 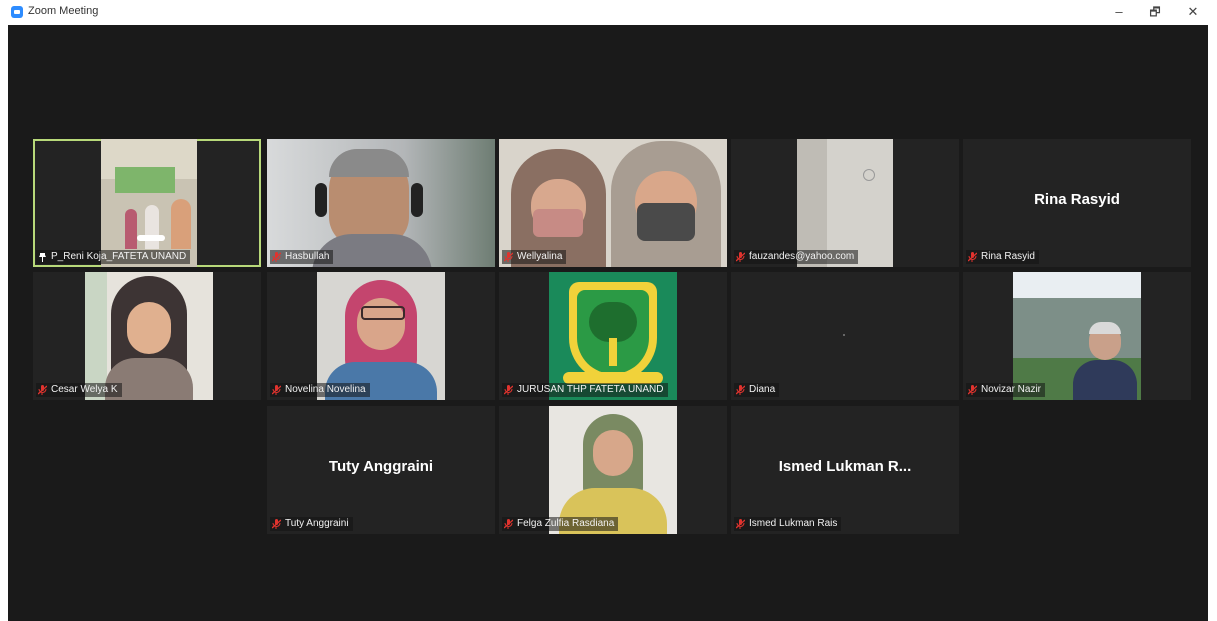 I want to click on participant-name: Wellyalina, so click(x=540, y=256).